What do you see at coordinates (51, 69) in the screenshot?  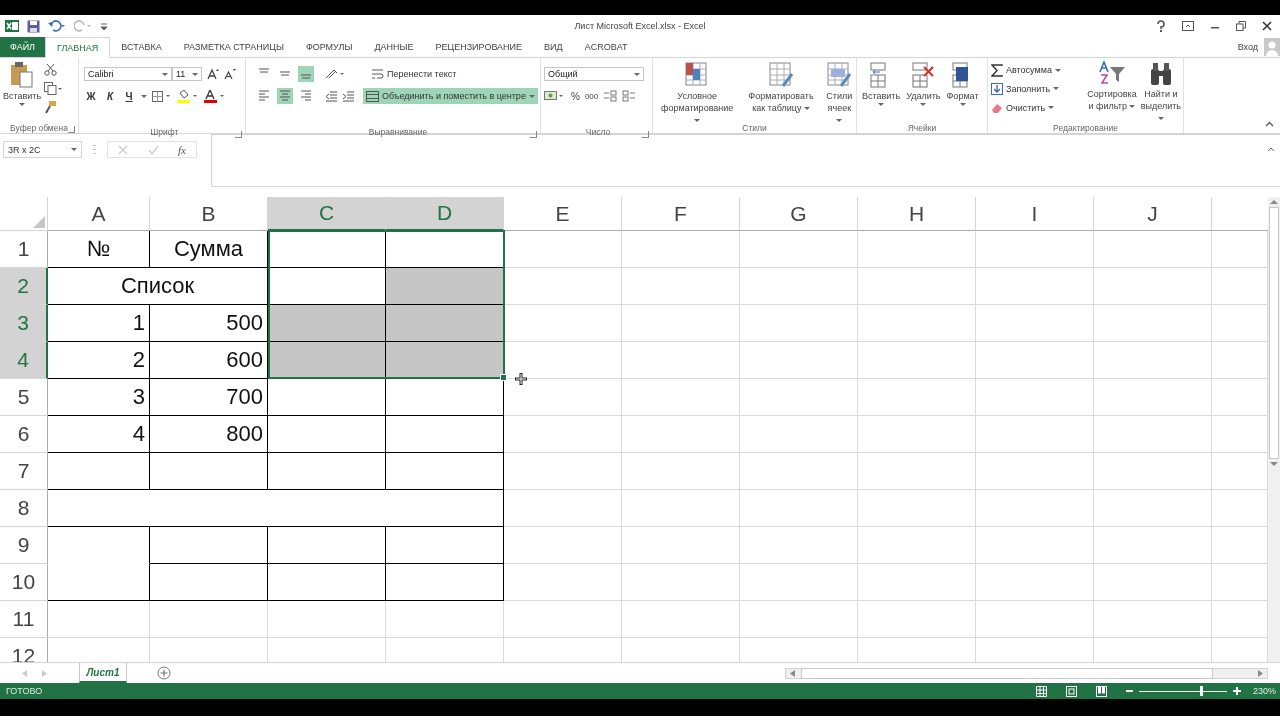 I see `scissors-icon` at bounding box center [51, 69].